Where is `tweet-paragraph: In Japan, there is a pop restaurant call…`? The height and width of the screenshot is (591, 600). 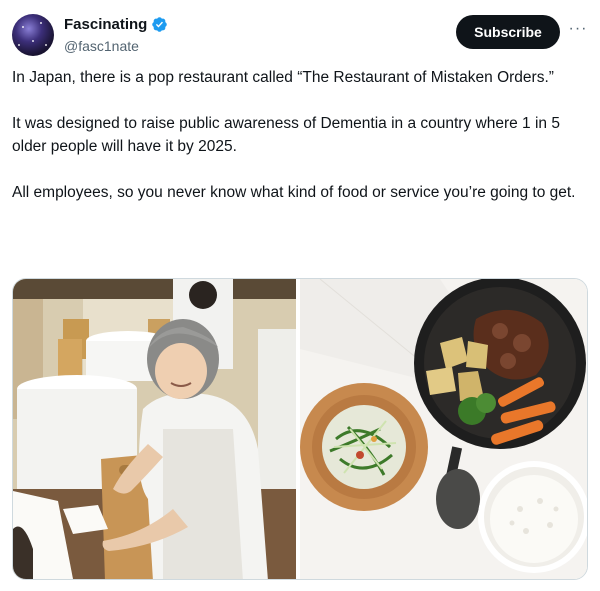 tweet-paragraph: In Japan, there is a pop restaurant call… is located at coordinates (283, 77).